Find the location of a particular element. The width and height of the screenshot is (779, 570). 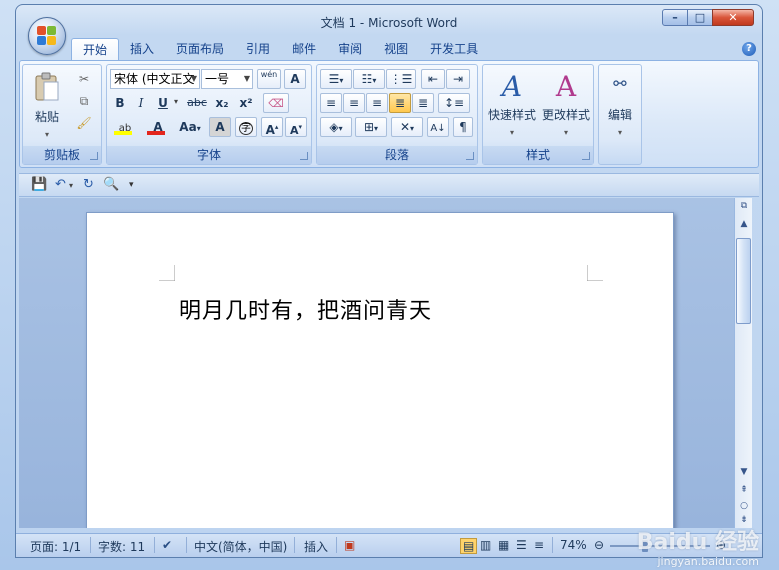

numbering-button: ☷▾ is located at coordinates (369, 79).